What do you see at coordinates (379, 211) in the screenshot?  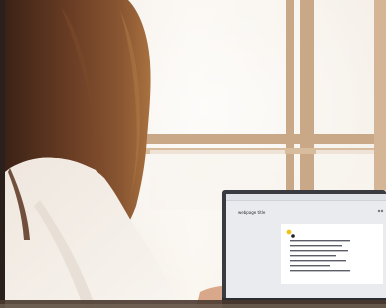 I see `menu-icon` at bounding box center [379, 211].